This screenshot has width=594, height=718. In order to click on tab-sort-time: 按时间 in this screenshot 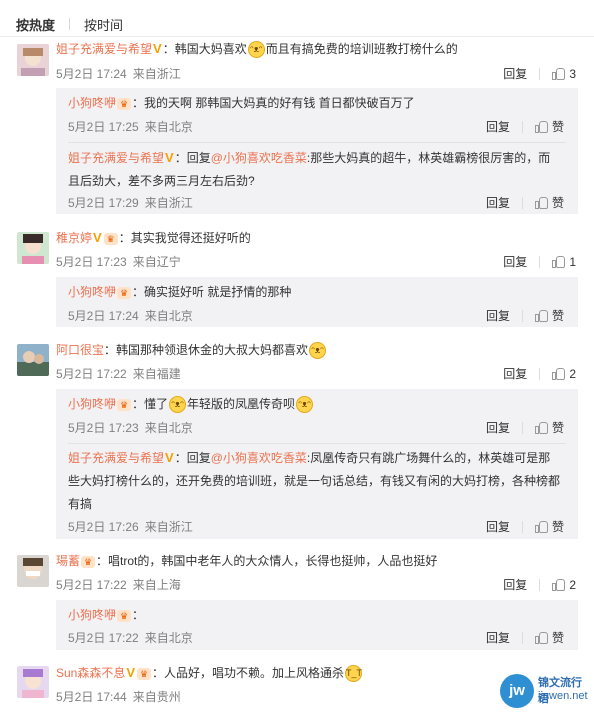, I will do `click(103, 24)`.